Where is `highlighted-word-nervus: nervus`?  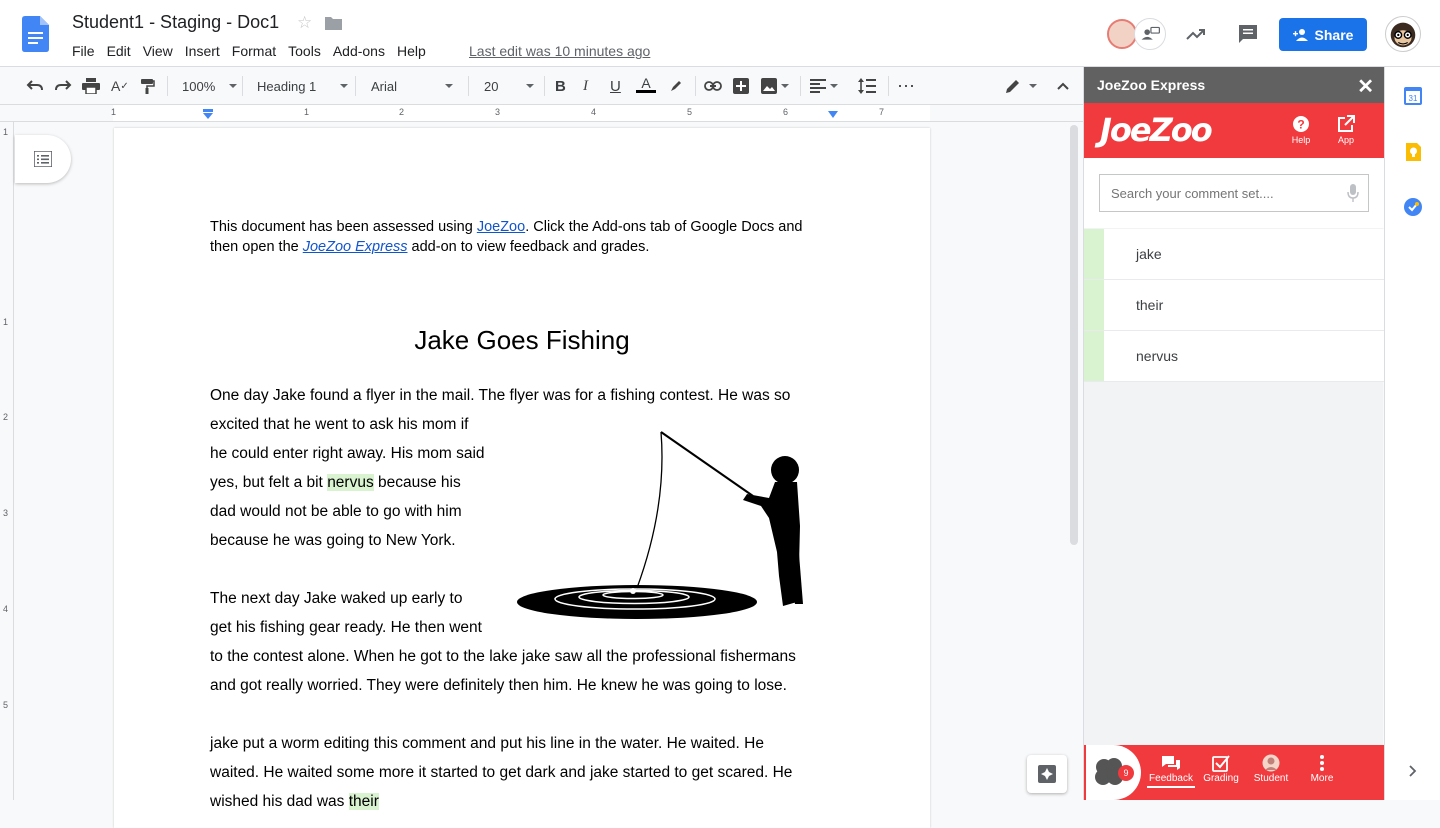
highlighted-word-nervus: nervus is located at coordinates (350, 482).